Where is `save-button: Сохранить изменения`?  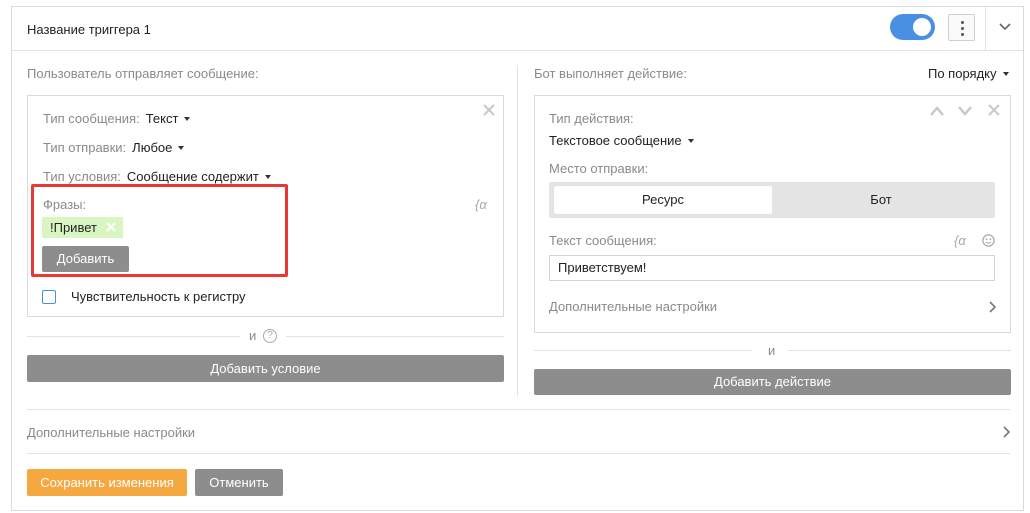
save-button: Сохранить изменения is located at coordinates (107, 482).